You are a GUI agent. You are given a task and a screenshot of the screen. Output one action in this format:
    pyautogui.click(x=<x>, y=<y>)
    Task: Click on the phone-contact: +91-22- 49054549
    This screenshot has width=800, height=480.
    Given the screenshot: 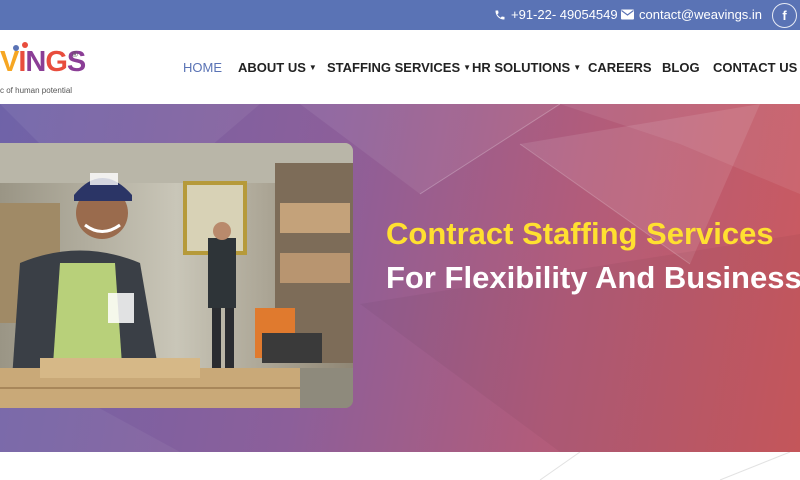 What is the action you would take?
    pyautogui.click(x=556, y=14)
    